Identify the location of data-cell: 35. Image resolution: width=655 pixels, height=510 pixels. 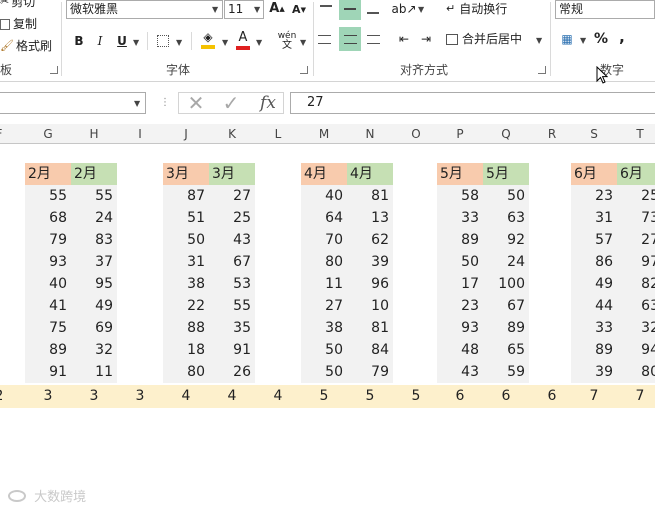
(232, 328).